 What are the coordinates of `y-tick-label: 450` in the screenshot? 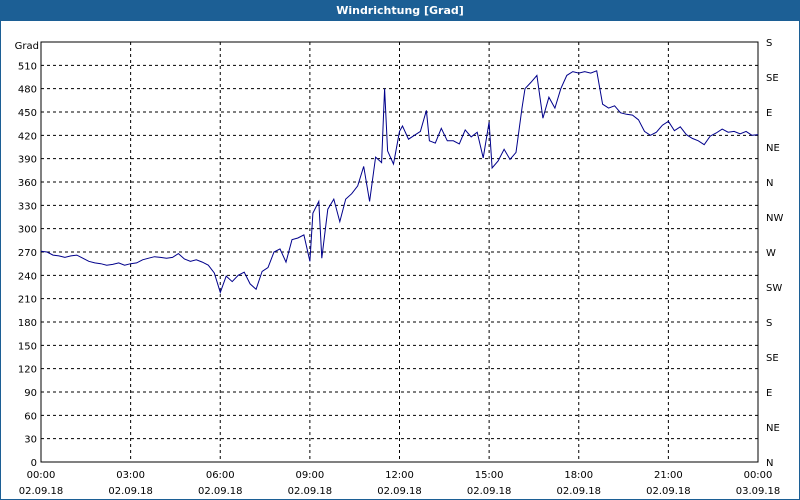 It's located at (27, 113).